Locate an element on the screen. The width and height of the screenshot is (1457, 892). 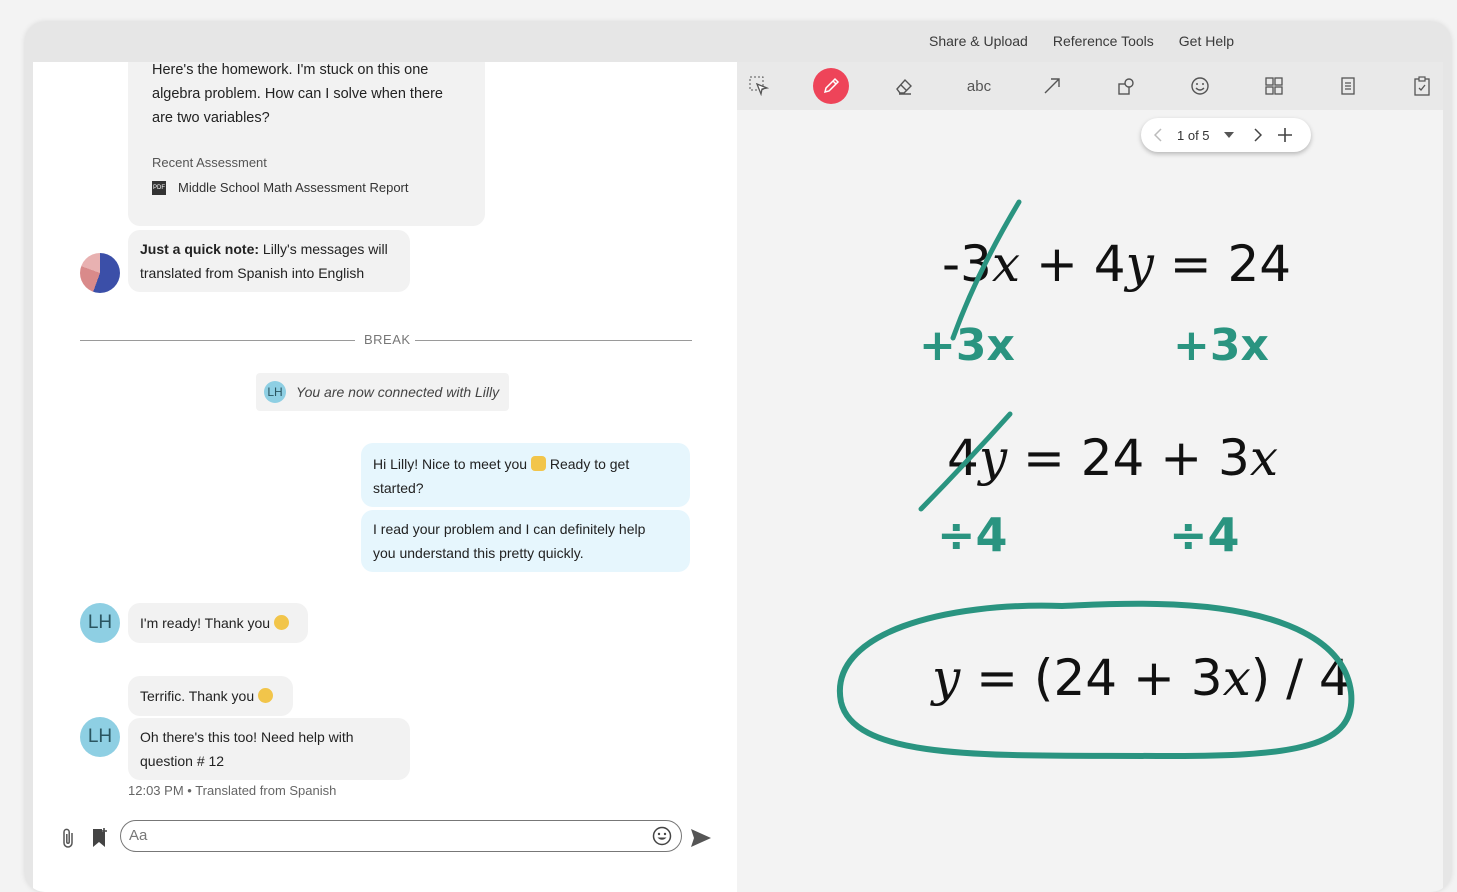
paperclip-icon is located at coordinates (68, 838).